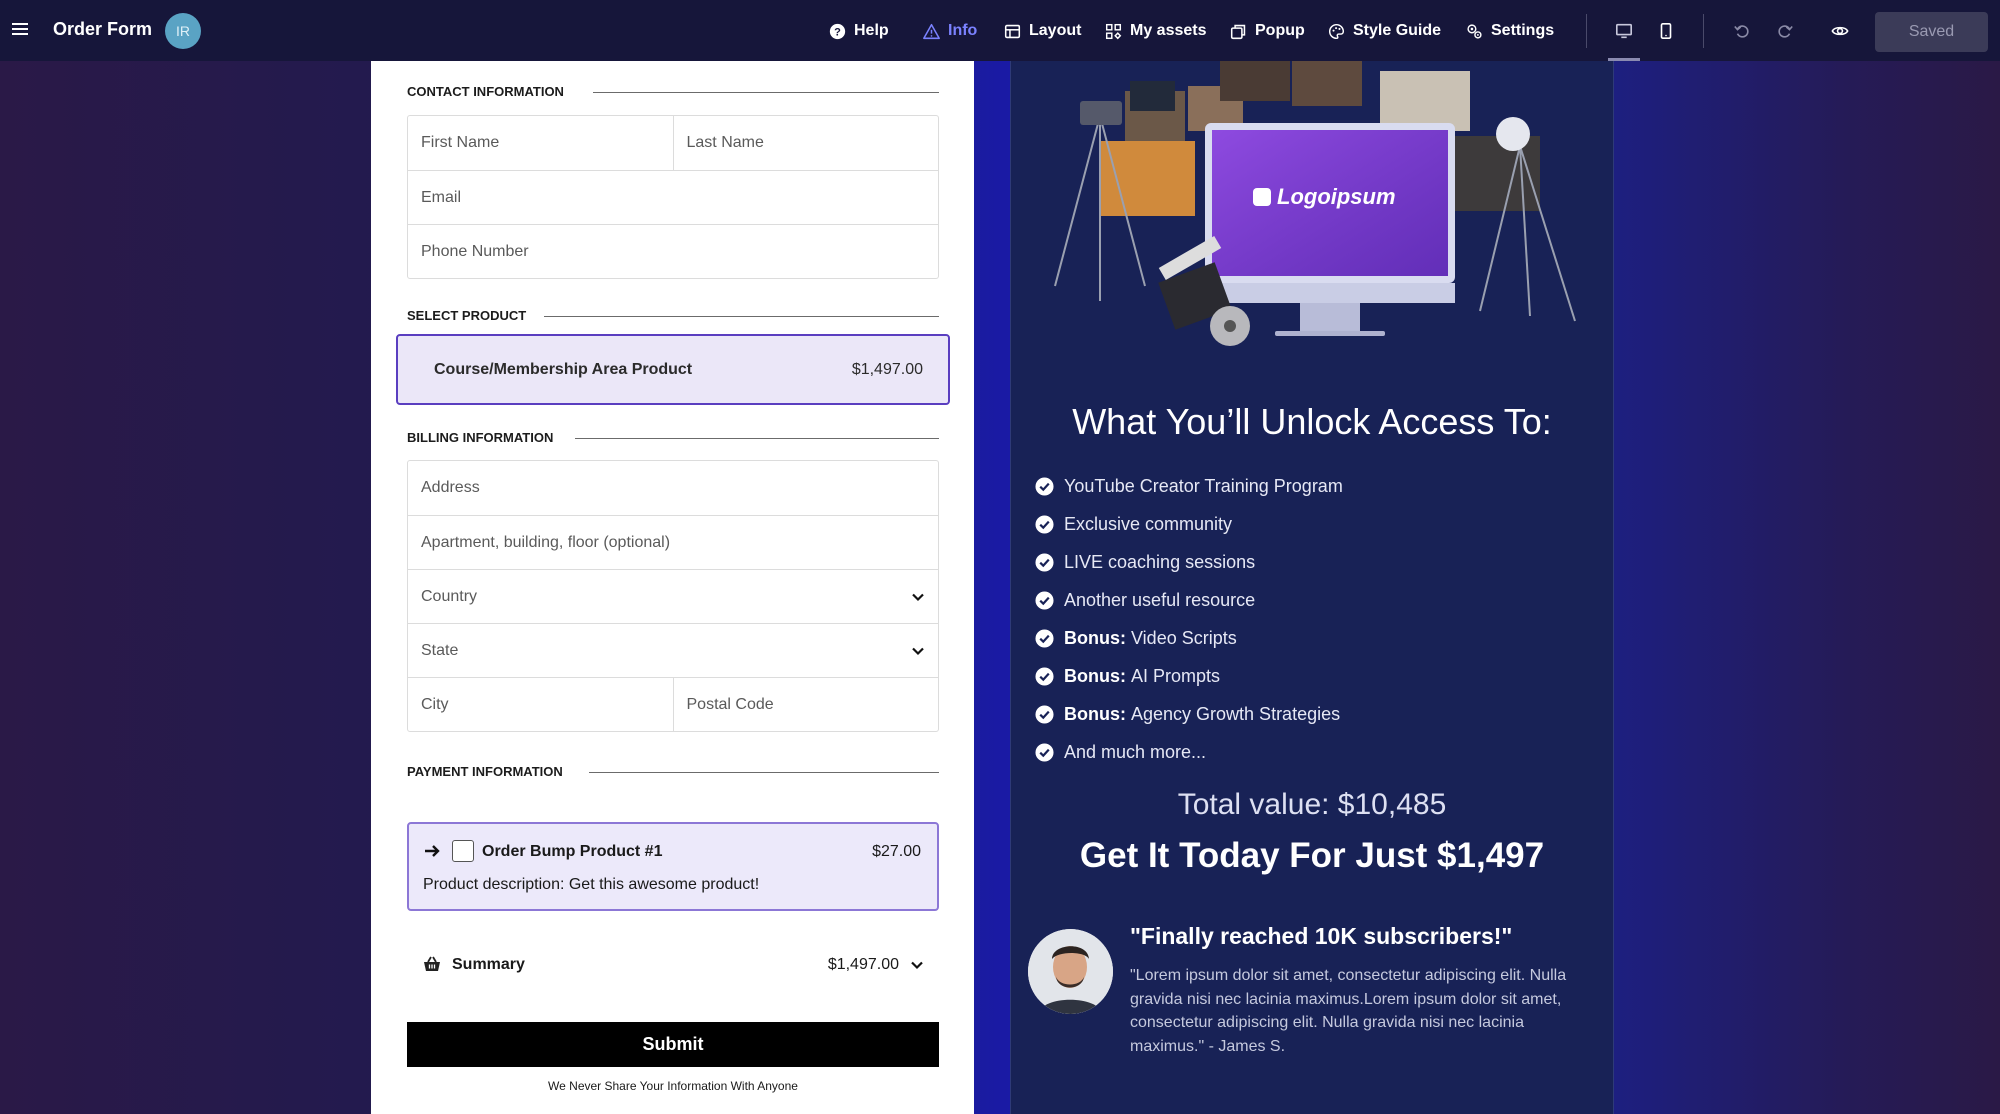 This screenshot has width=2000, height=1114. What do you see at coordinates (1384, 31) in the screenshot?
I see `nav-style-guide: Style Guide` at bounding box center [1384, 31].